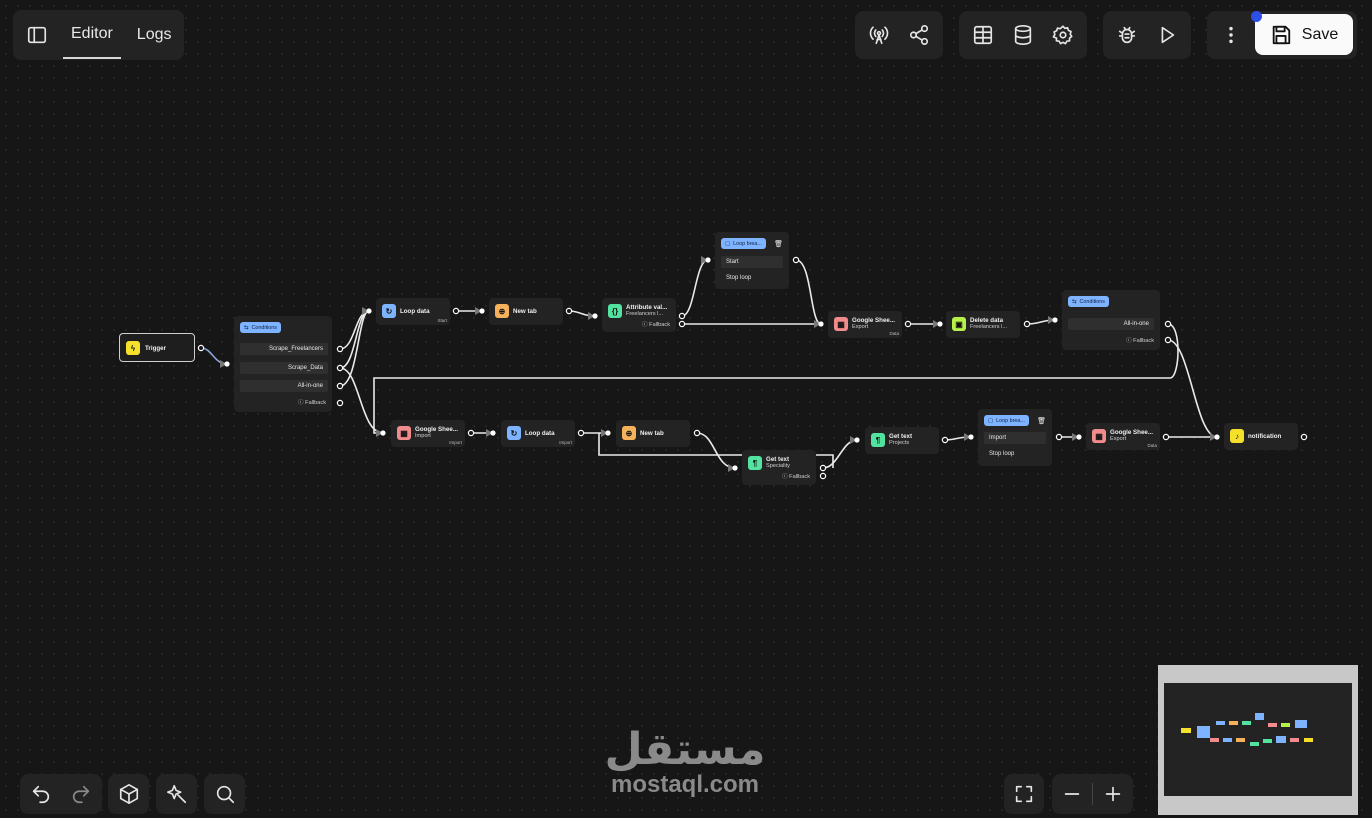  I want to click on fullscreen-icon, so click(1024, 794).